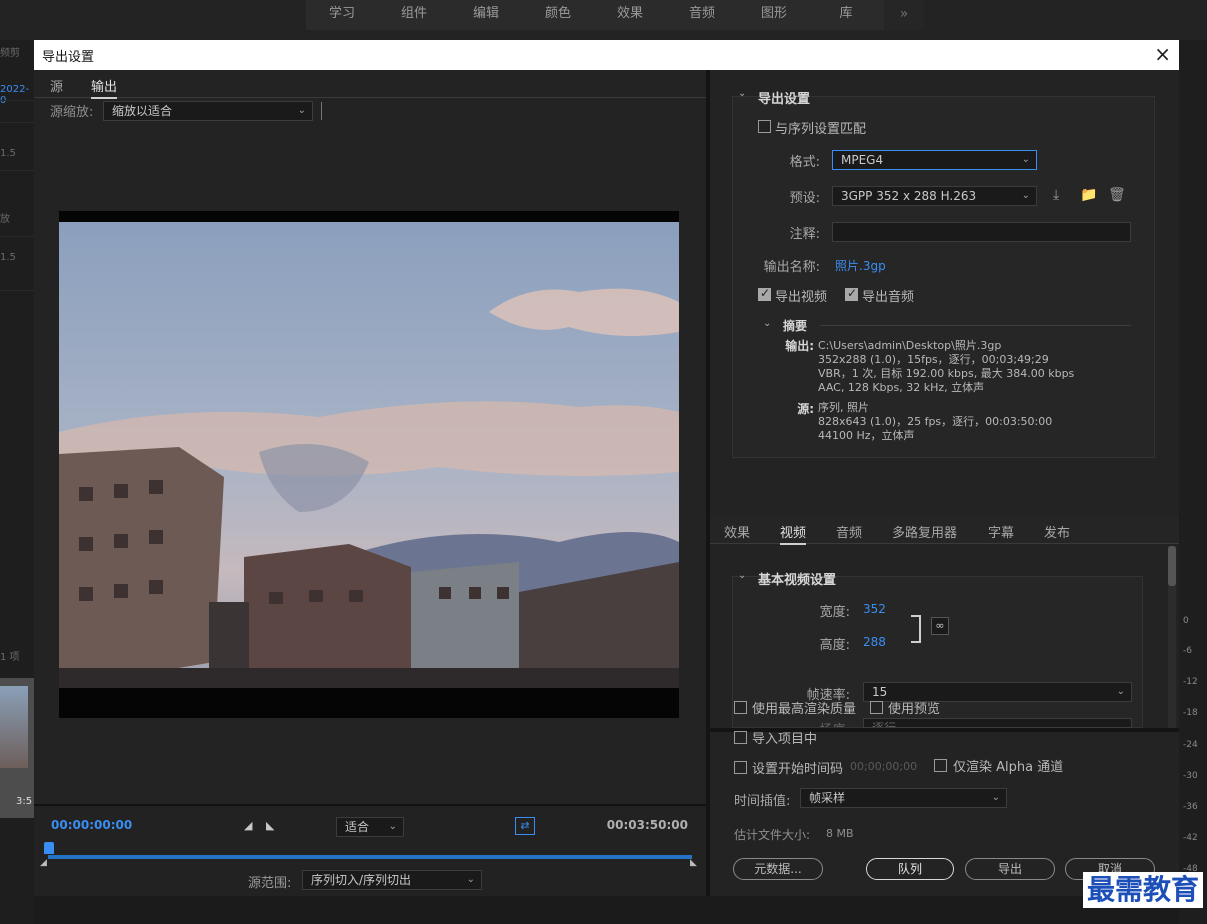 This screenshot has width=1207, height=924. I want to click on close-icon: ×, so click(1162, 54).